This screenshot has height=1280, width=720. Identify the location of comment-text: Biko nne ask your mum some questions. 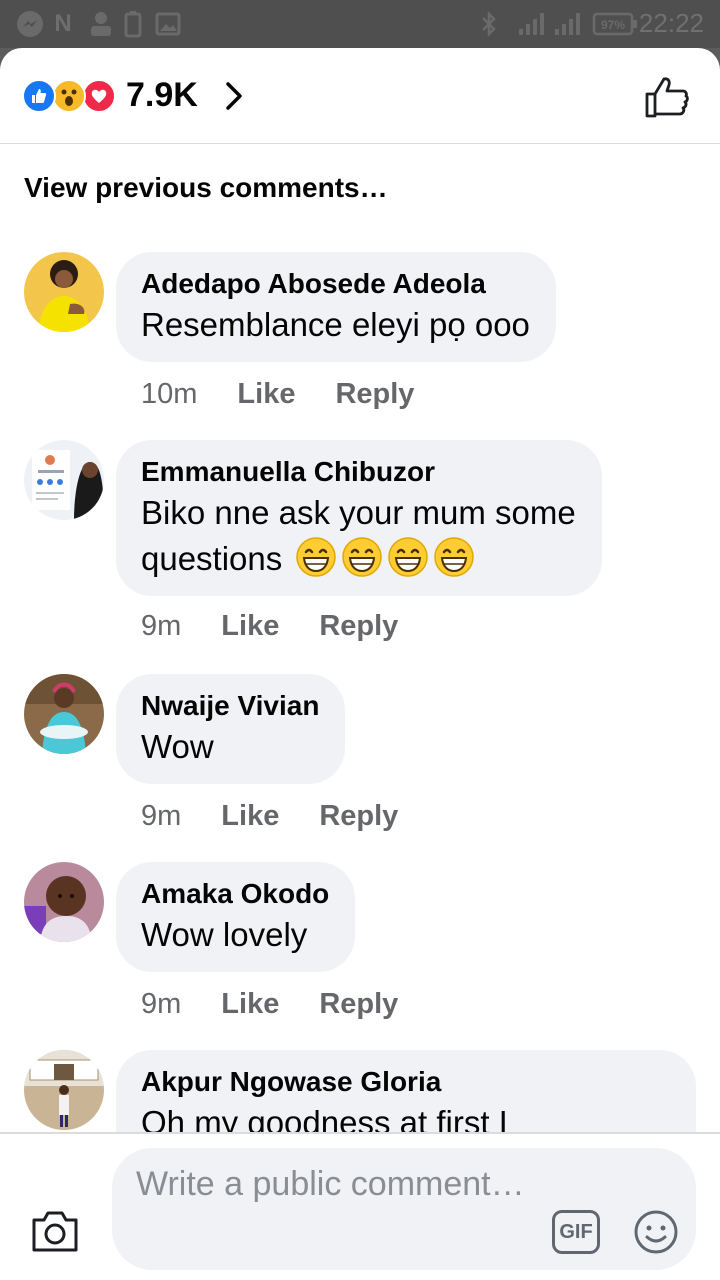
(358, 536).